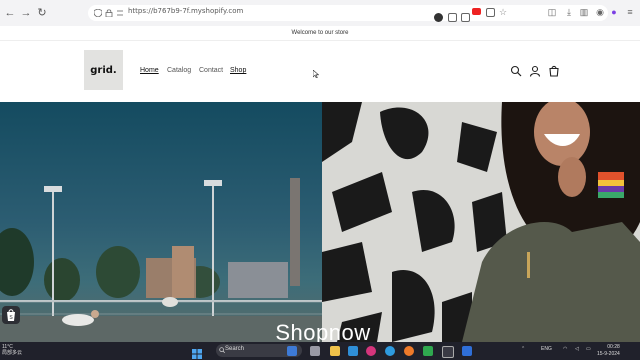  What do you see at coordinates (465, 17) in the screenshot?
I see `sidebar-icon` at bounding box center [465, 17].